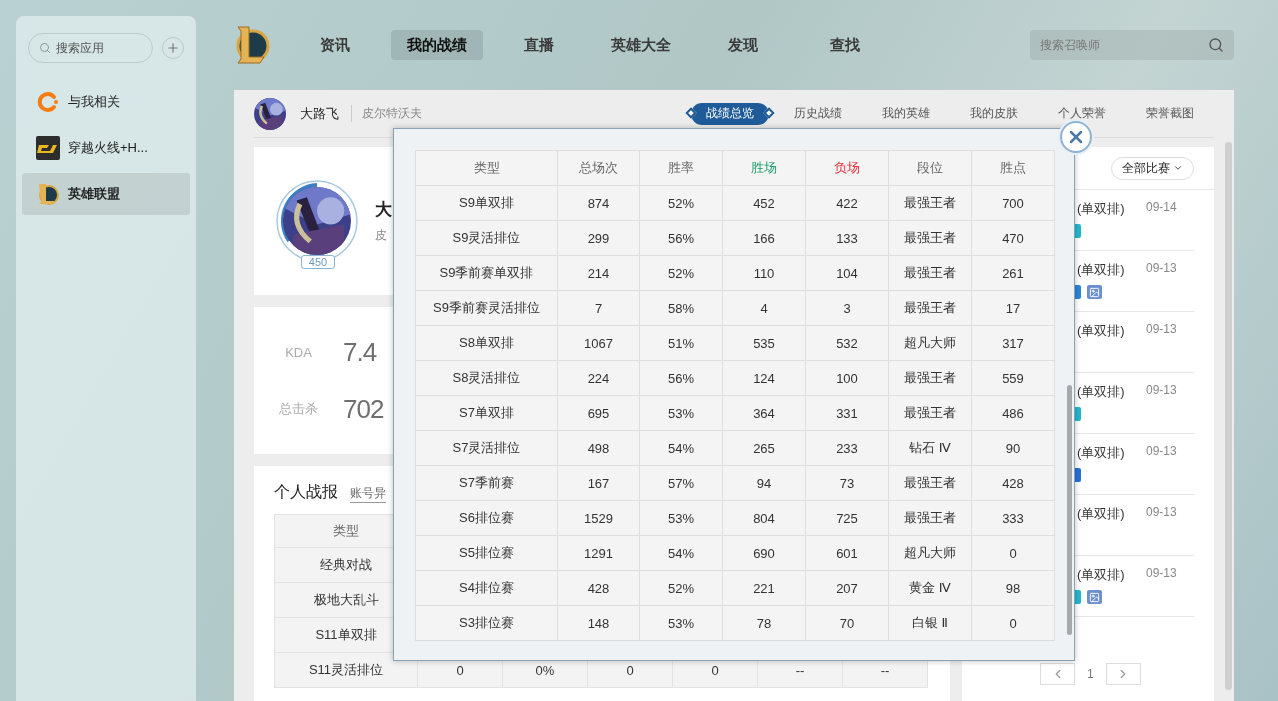  What do you see at coordinates (1123, 674) in the screenshot?
I see `next-page-button` at bounding box center [1123, 674].